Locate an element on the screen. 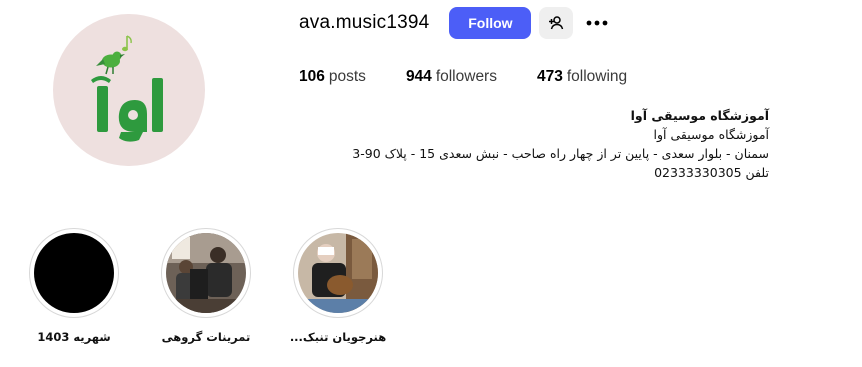  followers-label: followers is located at coordinates (466, 76).